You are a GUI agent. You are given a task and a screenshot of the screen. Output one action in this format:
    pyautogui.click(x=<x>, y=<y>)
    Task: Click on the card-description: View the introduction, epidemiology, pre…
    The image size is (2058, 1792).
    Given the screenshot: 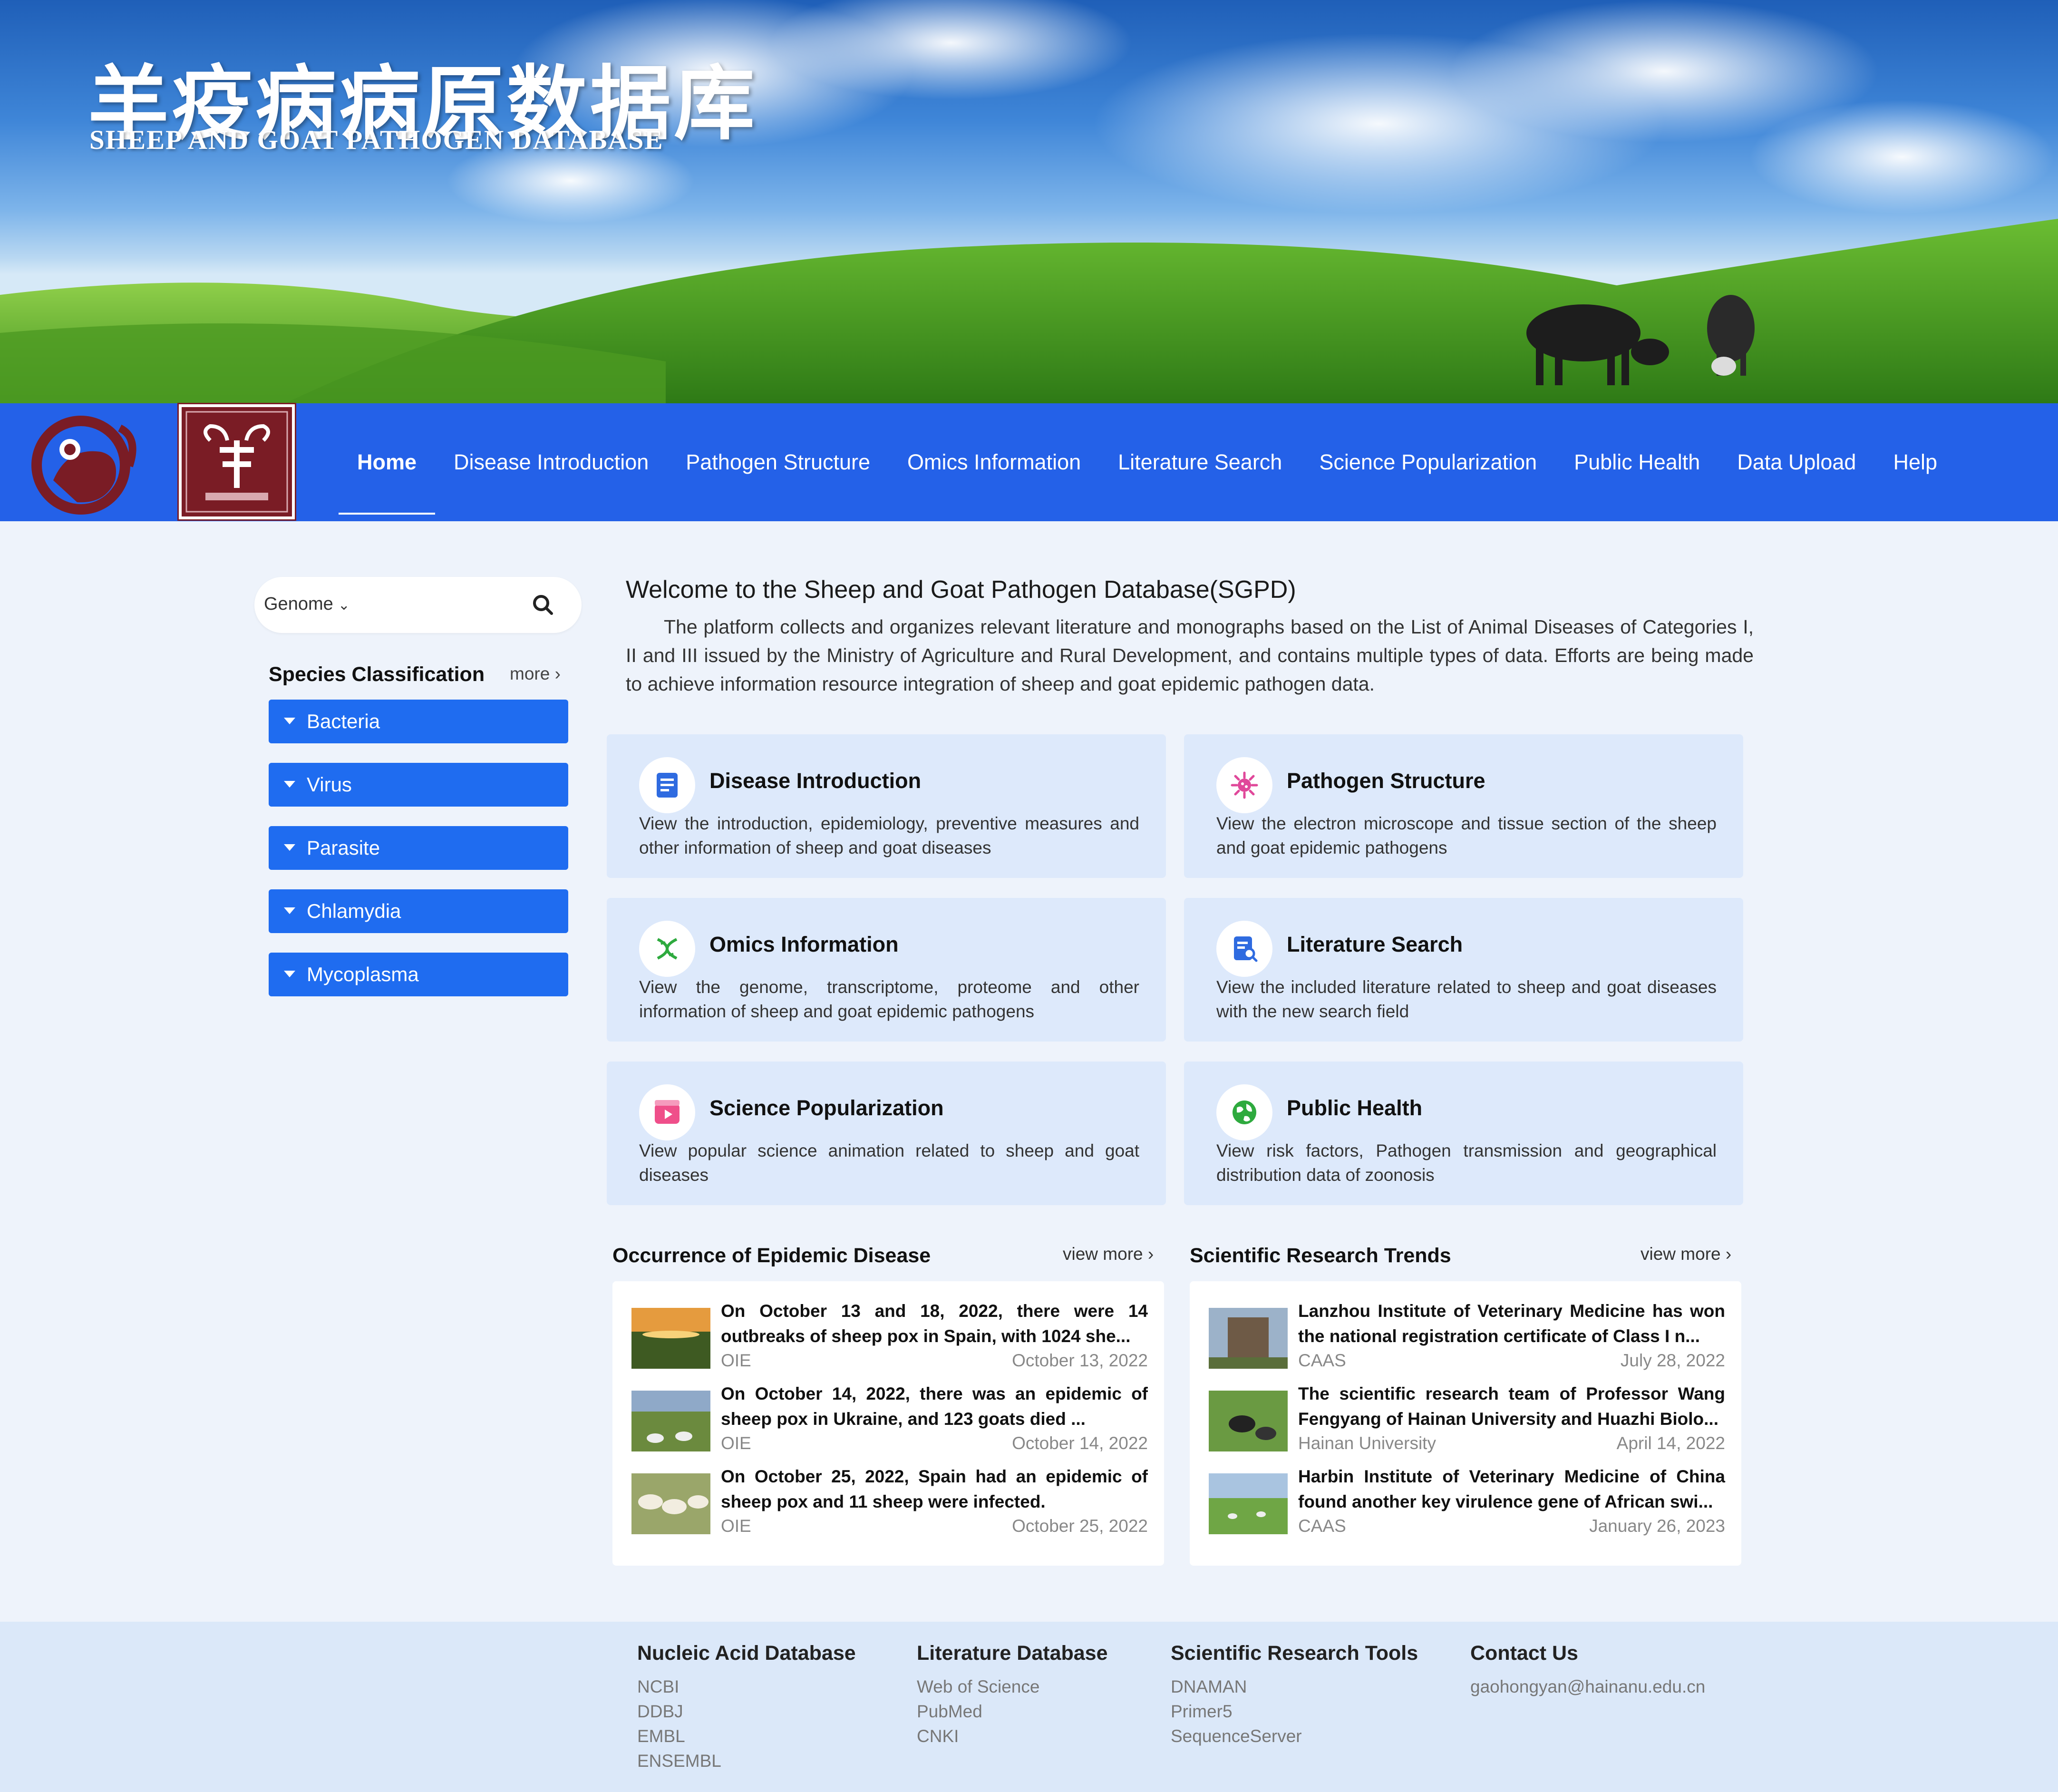 What is the action you would take?
    pyautogui.click(x=889, y=836)
    